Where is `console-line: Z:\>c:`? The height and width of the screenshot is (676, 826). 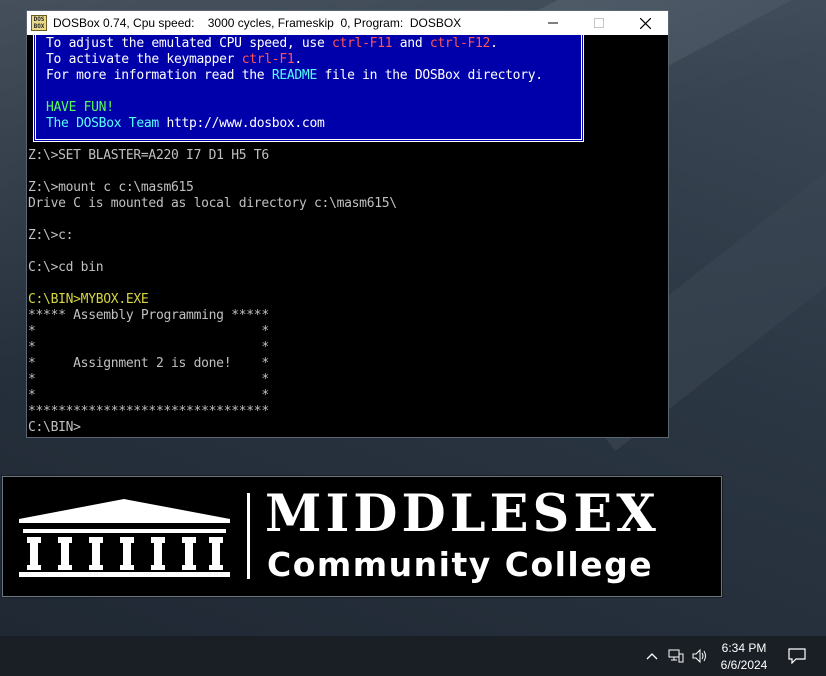 console-line: Z:\>c: is located at coordinates (51, 235).